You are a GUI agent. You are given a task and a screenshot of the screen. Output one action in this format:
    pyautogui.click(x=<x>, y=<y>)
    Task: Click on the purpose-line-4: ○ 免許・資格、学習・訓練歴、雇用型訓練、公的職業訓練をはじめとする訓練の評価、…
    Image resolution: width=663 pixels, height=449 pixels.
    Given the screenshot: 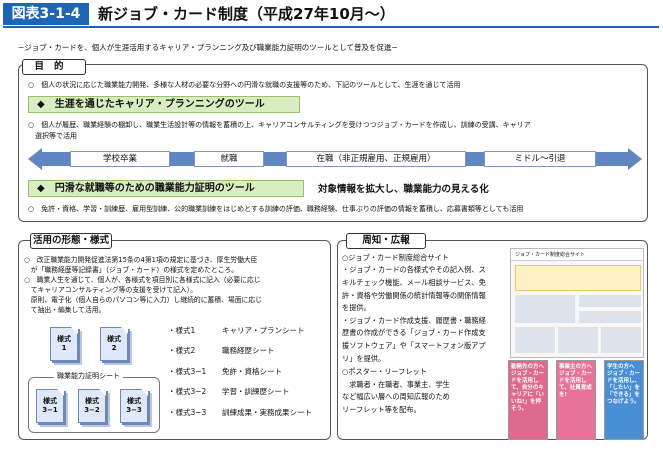 What is the action you would take?
    pyautogui.click(x=276, y=209)
    